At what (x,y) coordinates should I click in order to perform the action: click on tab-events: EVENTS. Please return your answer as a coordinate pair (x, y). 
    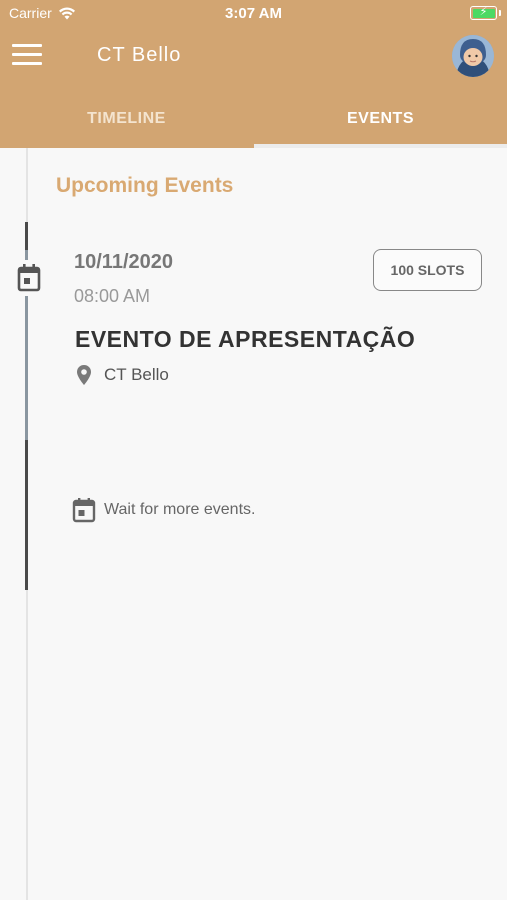
    Looking at the image, I should click on (380, 118).